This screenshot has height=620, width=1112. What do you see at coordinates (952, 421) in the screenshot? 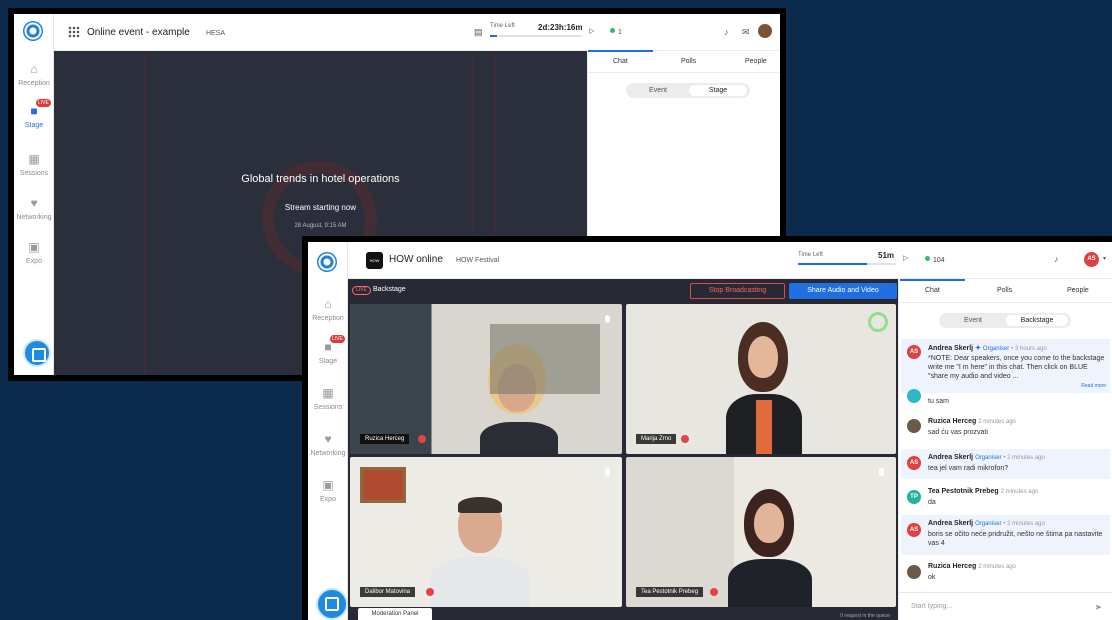
I see `message-author: Ruzica Herceg` at bounding box center [952, 421].